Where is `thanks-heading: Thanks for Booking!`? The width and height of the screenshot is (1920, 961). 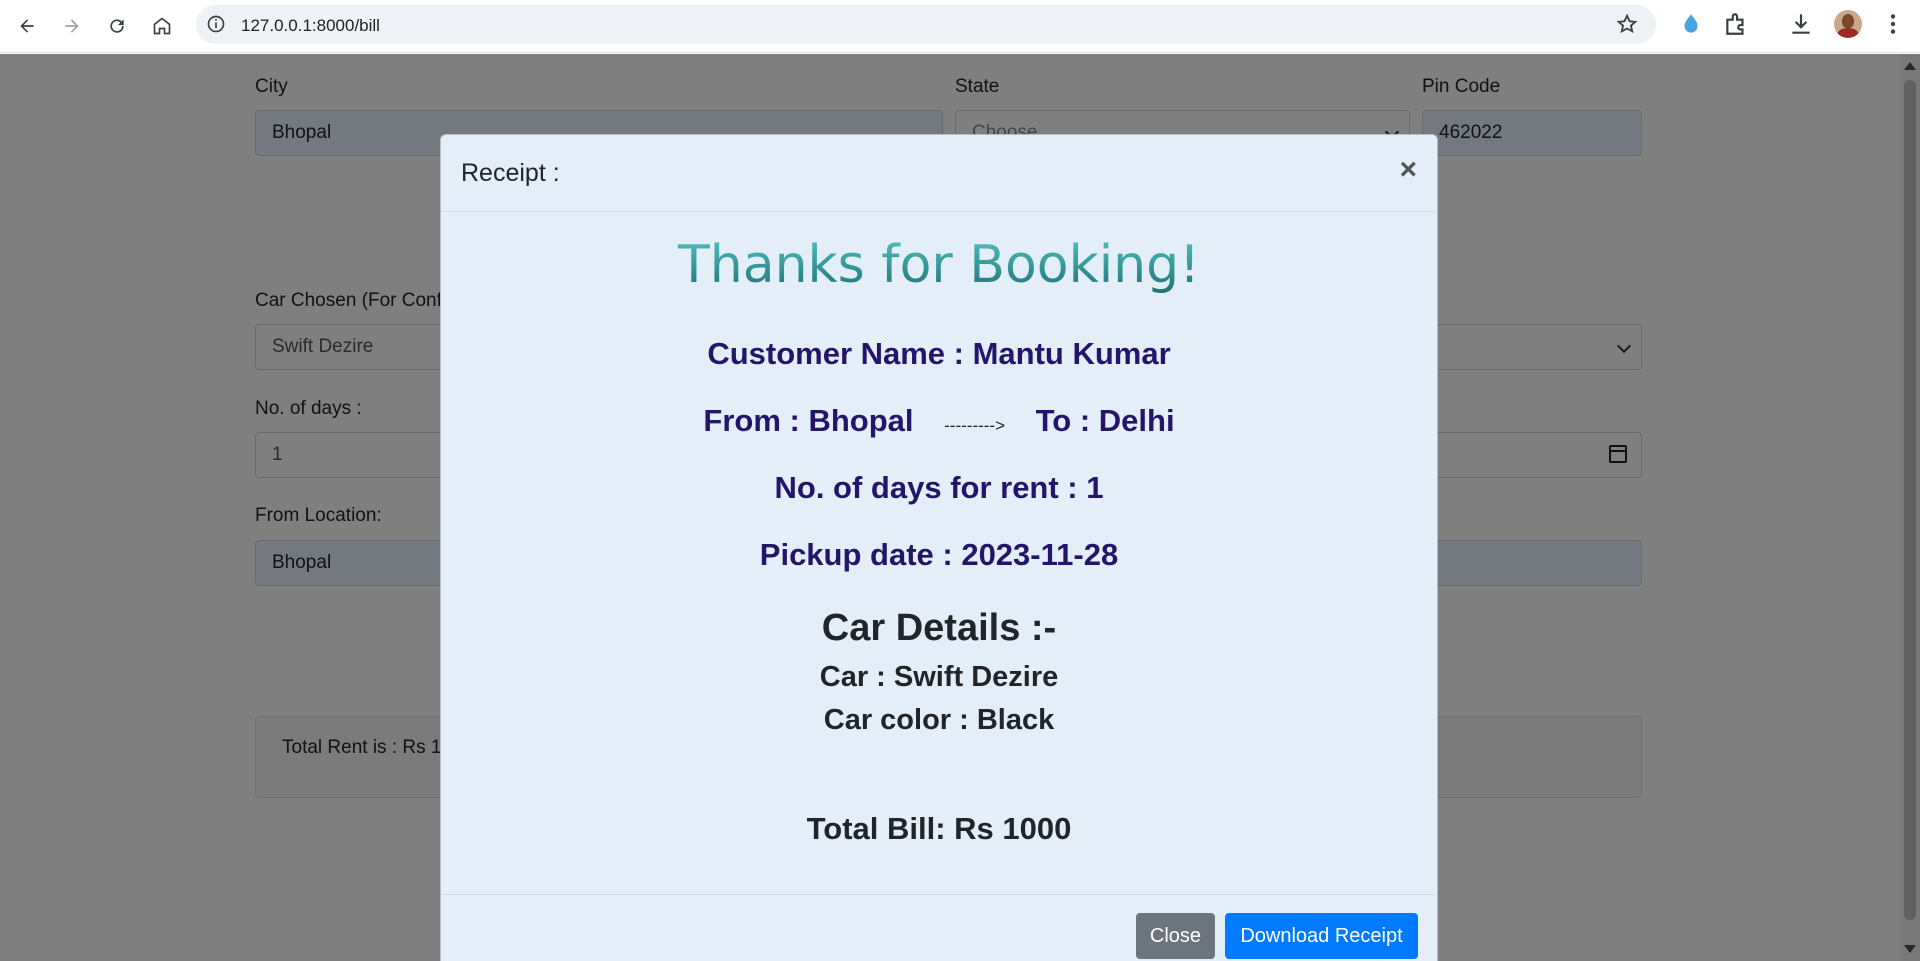 thanks-heading: Thanks for Booking! is located at coordinates (939, 265).